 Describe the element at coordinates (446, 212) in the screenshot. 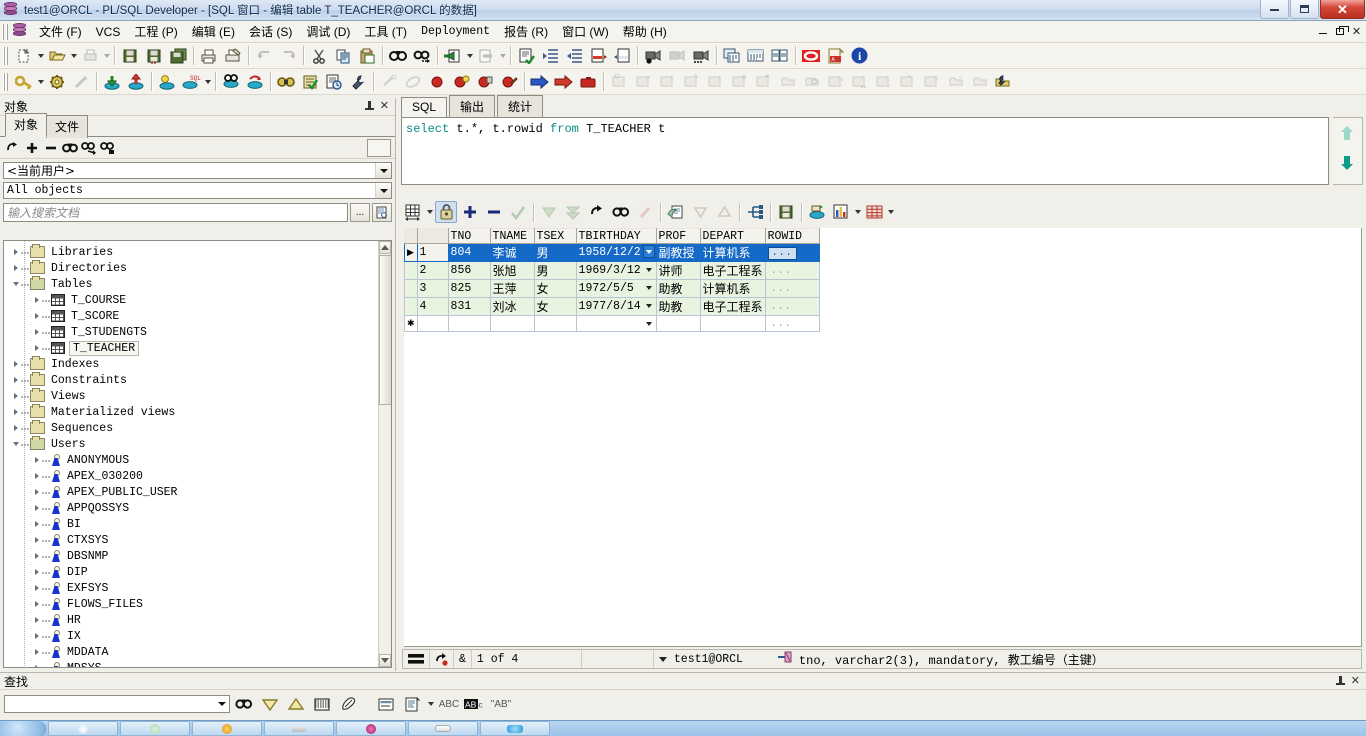

I see `lock-record-icon` at that location.